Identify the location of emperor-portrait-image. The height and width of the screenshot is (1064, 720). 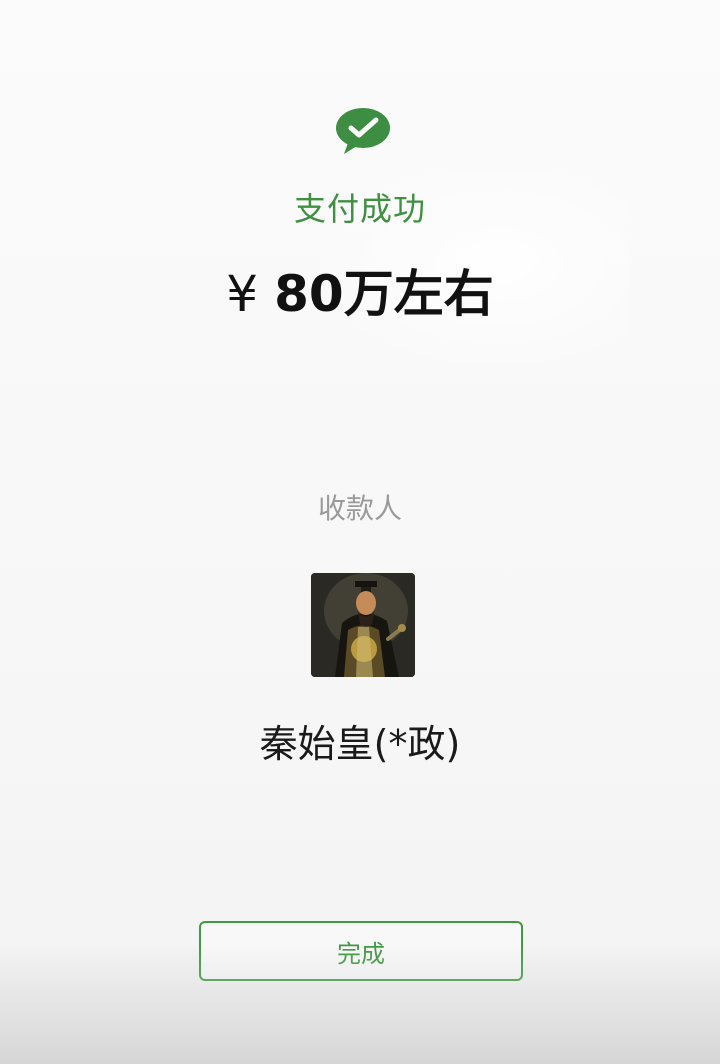
(363, 625).